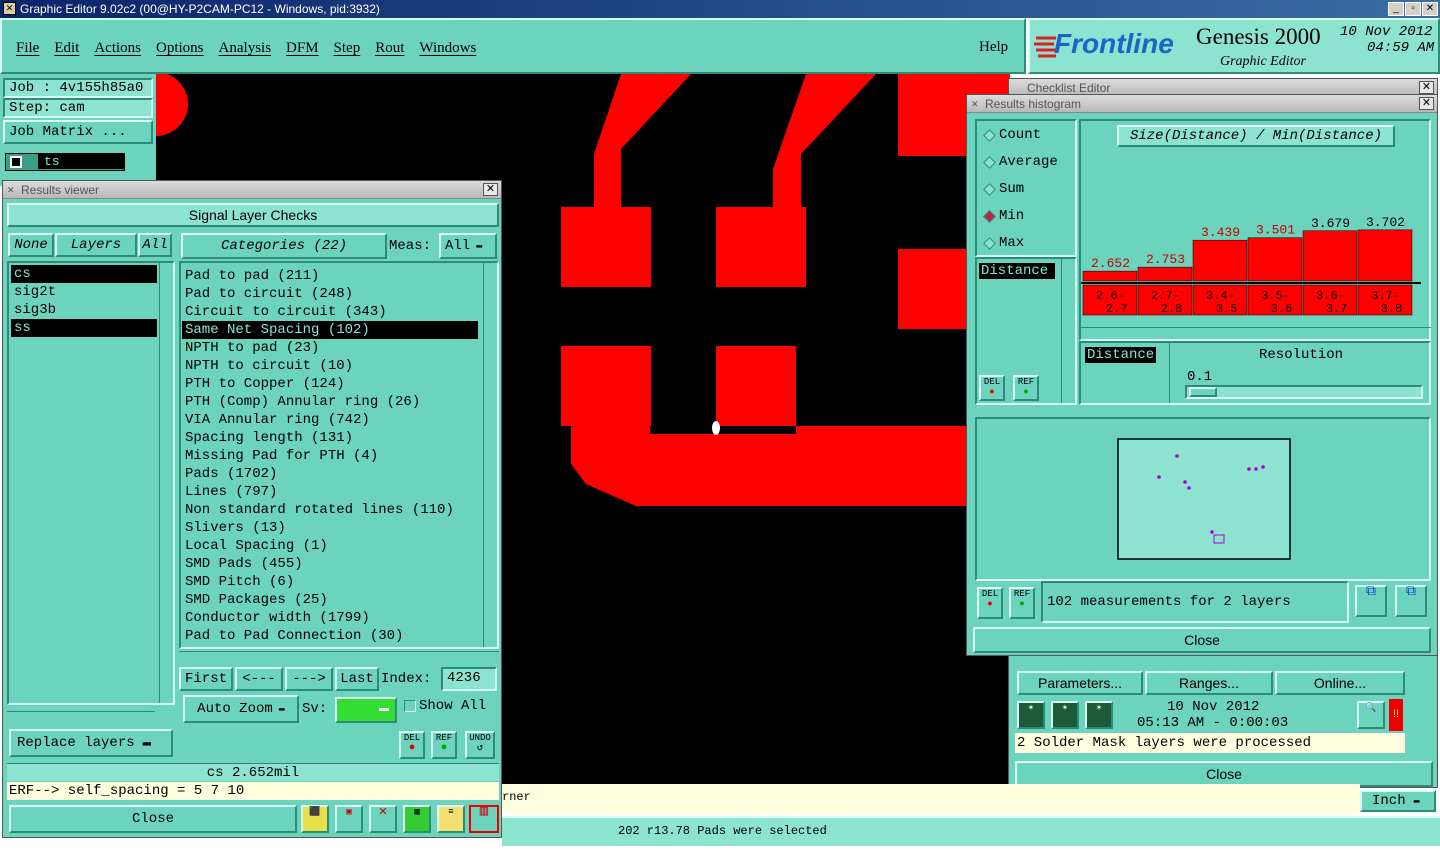 The height and width of the screenshot is (851, 1440). Describe the element at coordinates (84, 475) in the screenshot. I see `layers-list: cs sig2t sig3b ss` at that location.